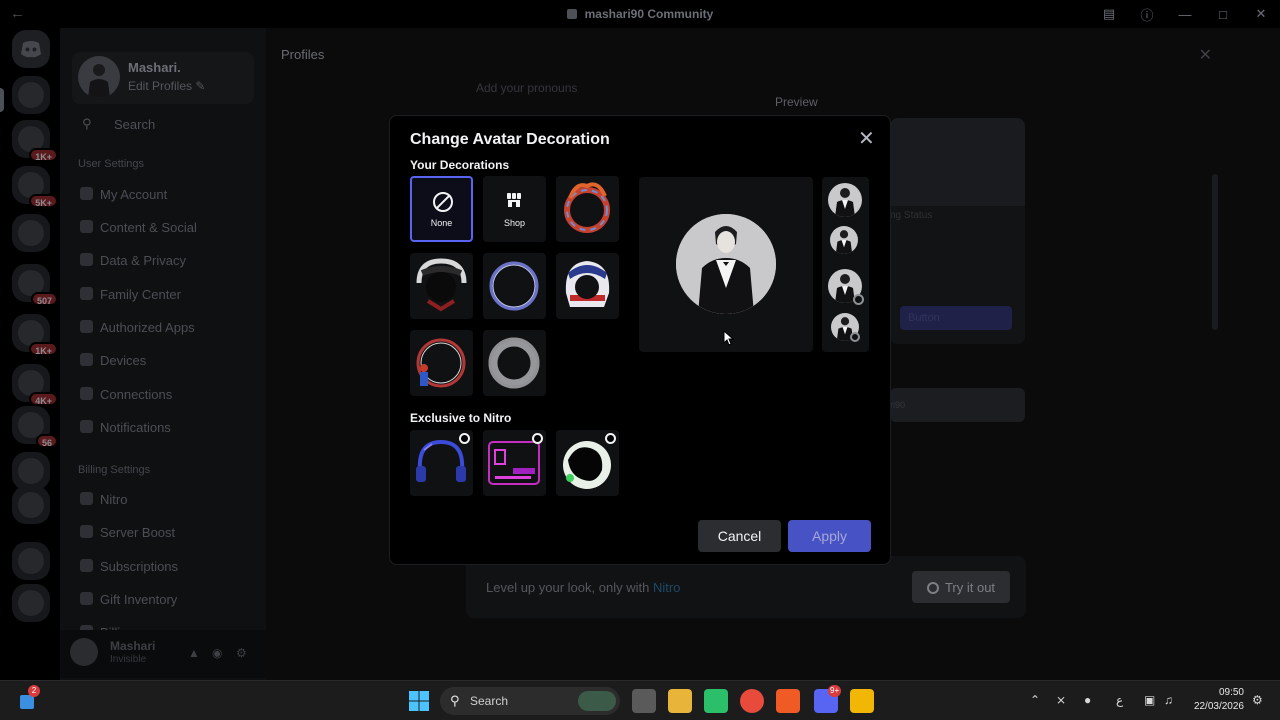  Describe the element at coordinates (241, 653) in the screenshot. I see `gear-icon: ⚙` at that location.